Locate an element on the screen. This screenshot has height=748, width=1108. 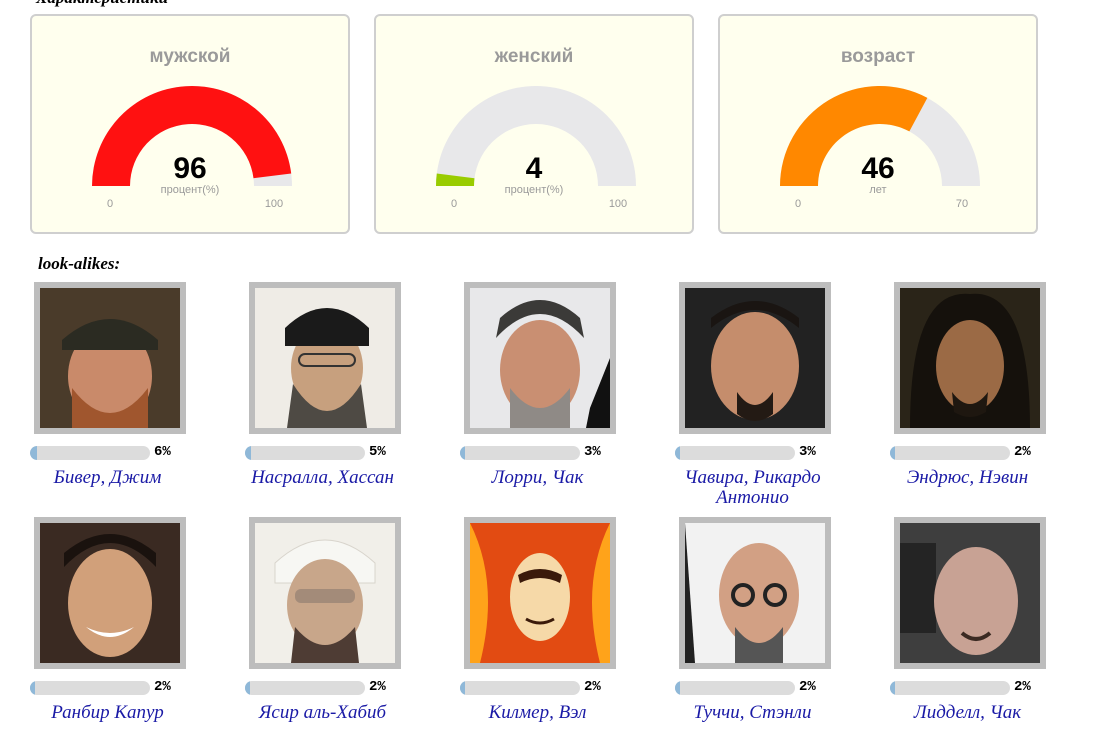
lookalikes-label: look-alikes: is located at coordinates (79, 263).